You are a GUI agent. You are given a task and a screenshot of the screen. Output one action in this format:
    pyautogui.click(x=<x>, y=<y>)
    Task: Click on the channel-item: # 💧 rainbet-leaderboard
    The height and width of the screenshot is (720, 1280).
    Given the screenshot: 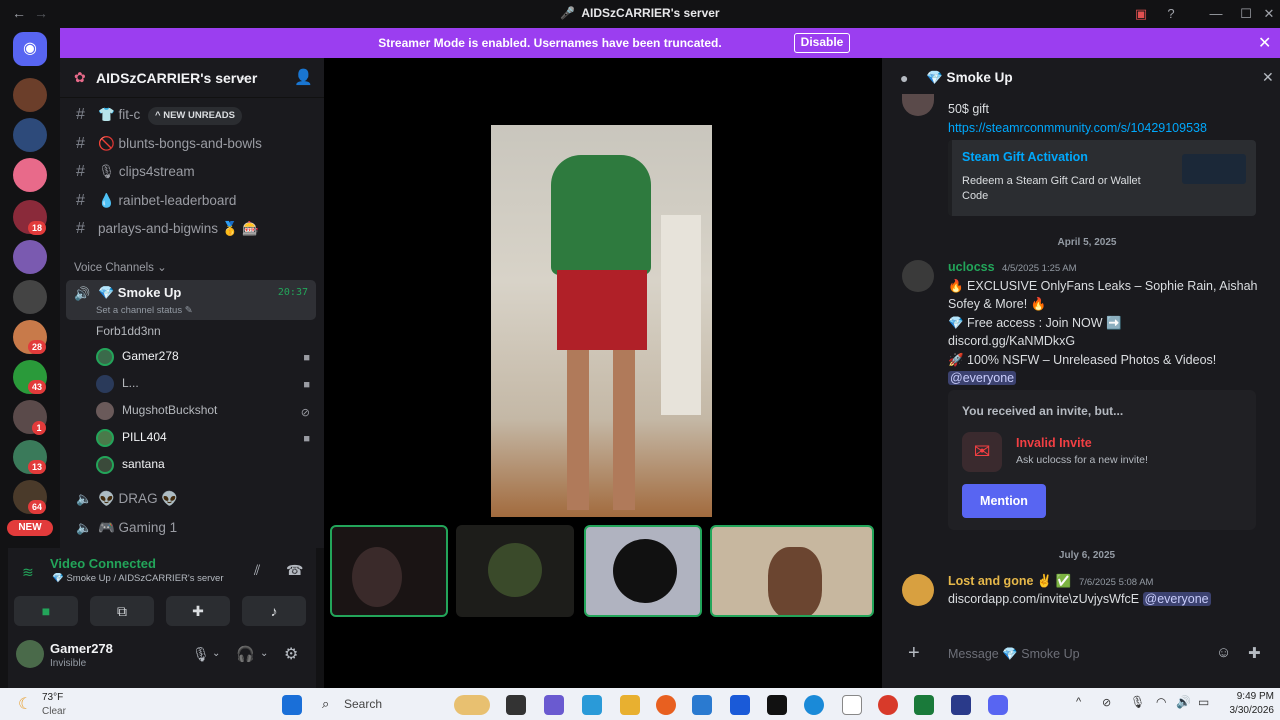 What is the action you would take?
    pyautogui.click(x=156, y=201)
    